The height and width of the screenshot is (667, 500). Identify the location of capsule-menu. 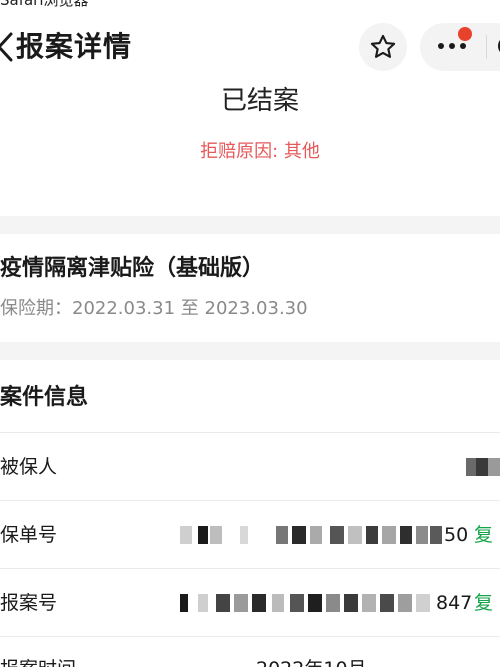
(460, 47).